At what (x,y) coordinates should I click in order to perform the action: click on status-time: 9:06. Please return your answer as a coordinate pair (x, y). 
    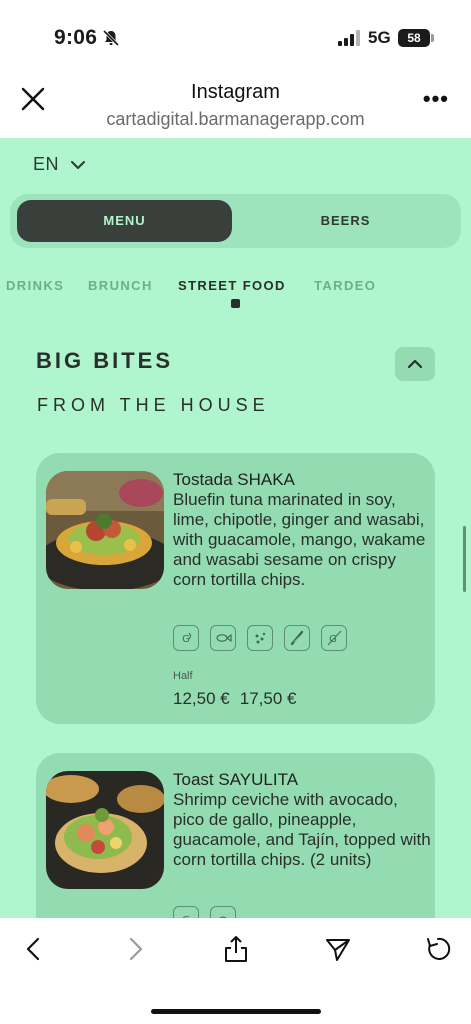
    Looking at the image, I should click on (76, 37).